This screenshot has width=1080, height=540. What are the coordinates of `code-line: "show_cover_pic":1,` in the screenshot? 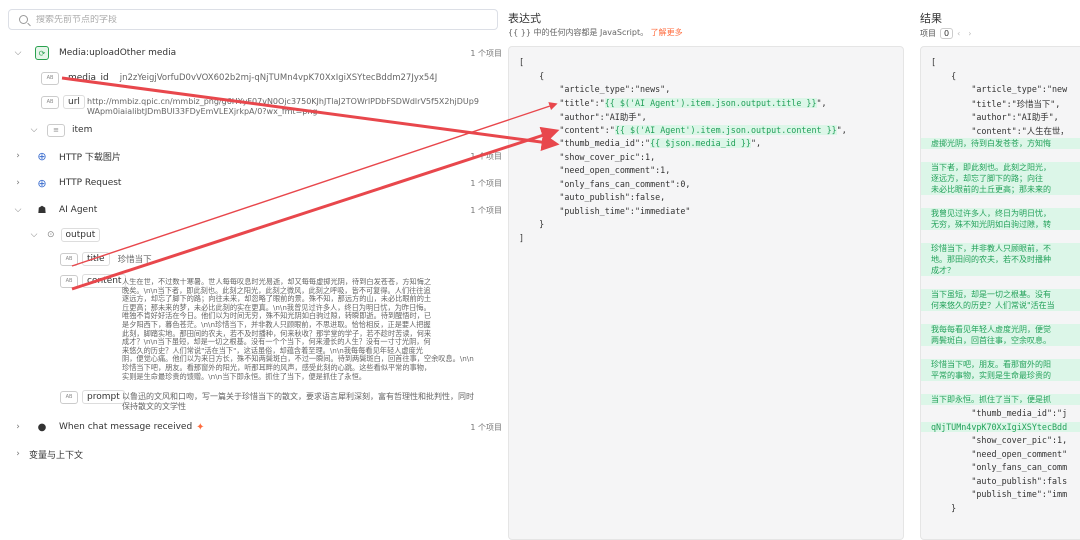 It's located at (587, 157).